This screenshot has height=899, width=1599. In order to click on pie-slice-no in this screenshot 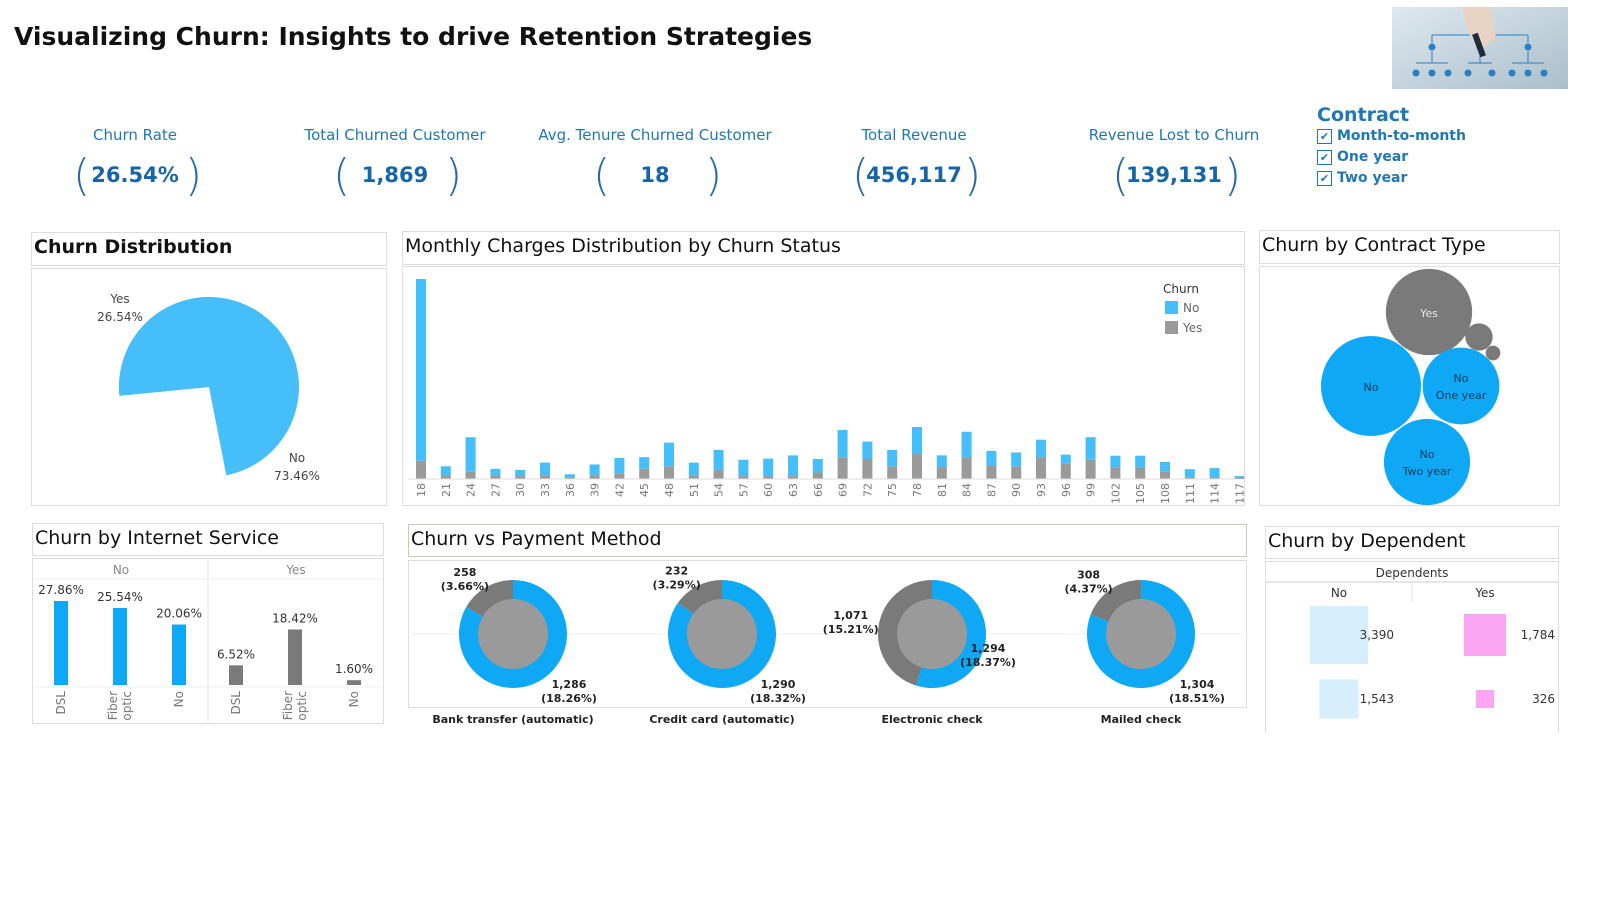, I will do `click(209, 386)`.